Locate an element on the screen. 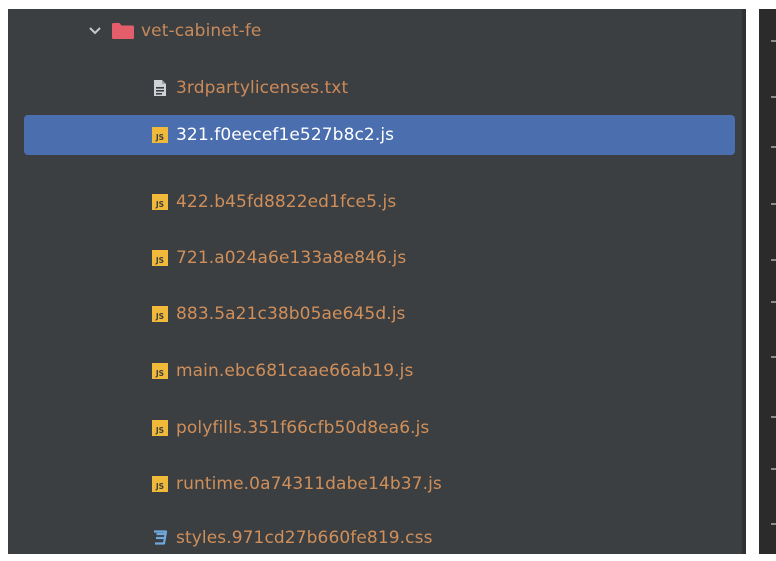 This screenshot has width=776, height=561. tree-file-row: JS 721.a024a6e133a8e846.js is located at coordinates (279, 258).